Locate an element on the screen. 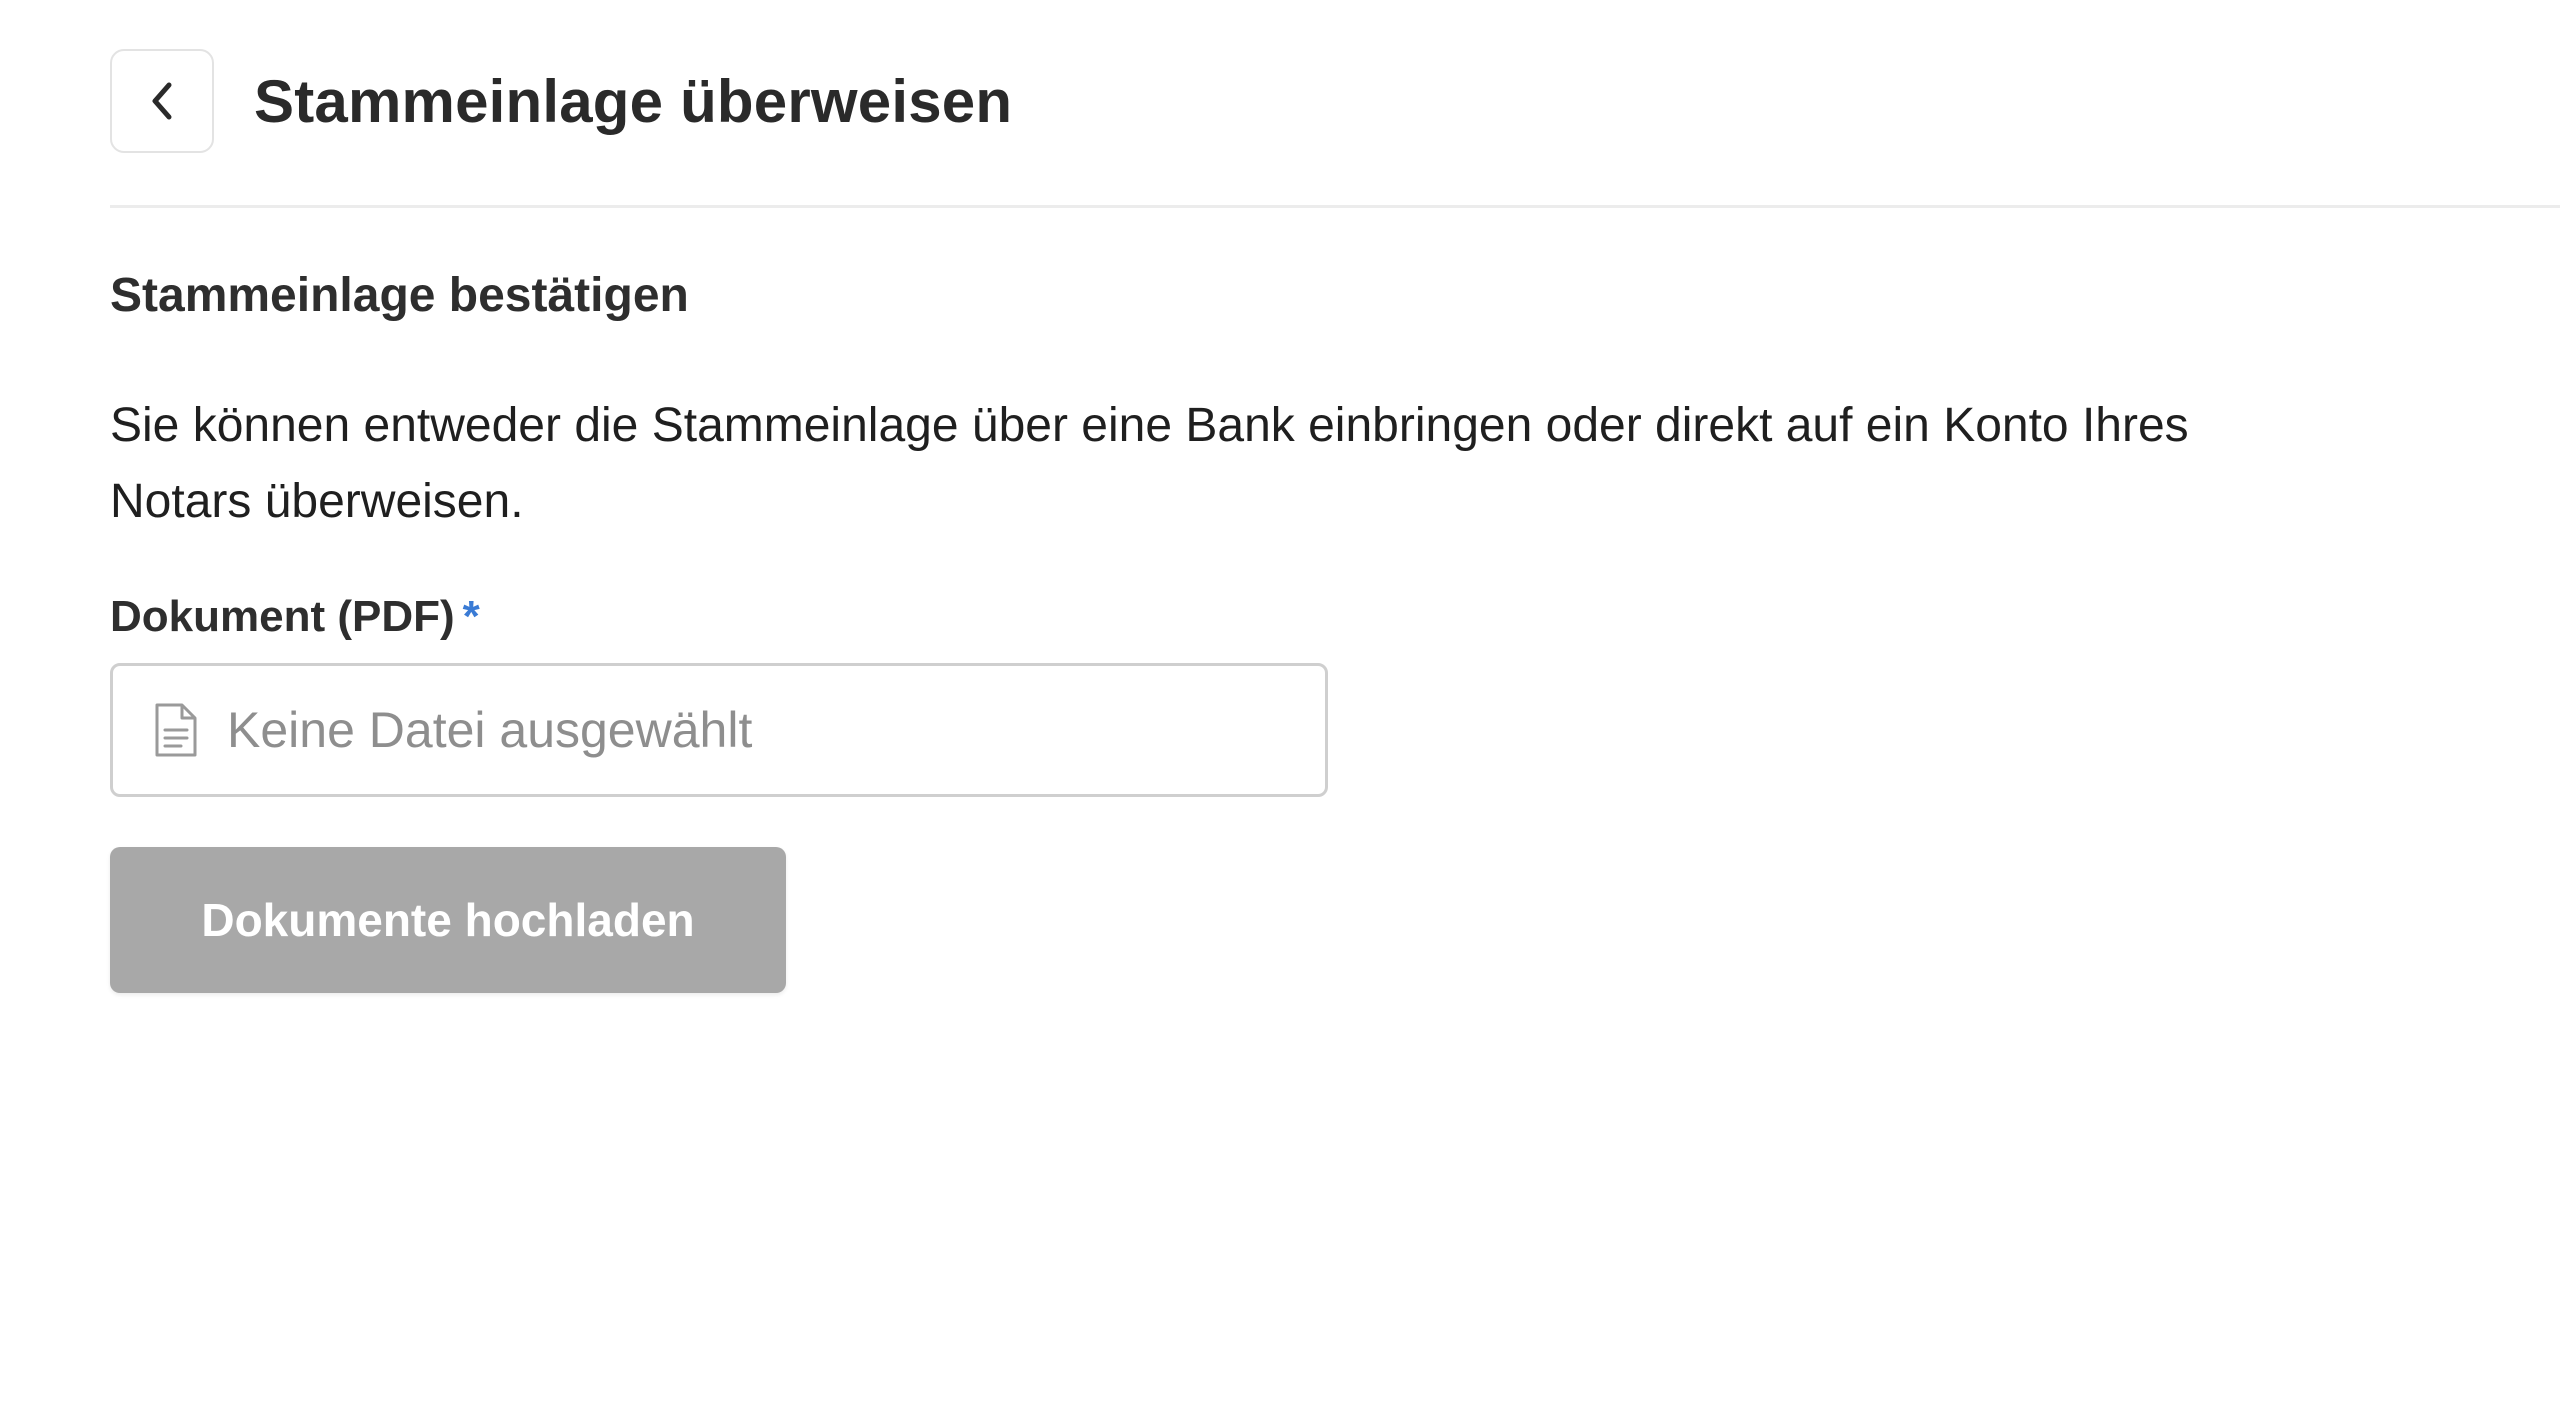 This screenshot has width=2560, height=1423. back-button is located at coordinates (162, 101).